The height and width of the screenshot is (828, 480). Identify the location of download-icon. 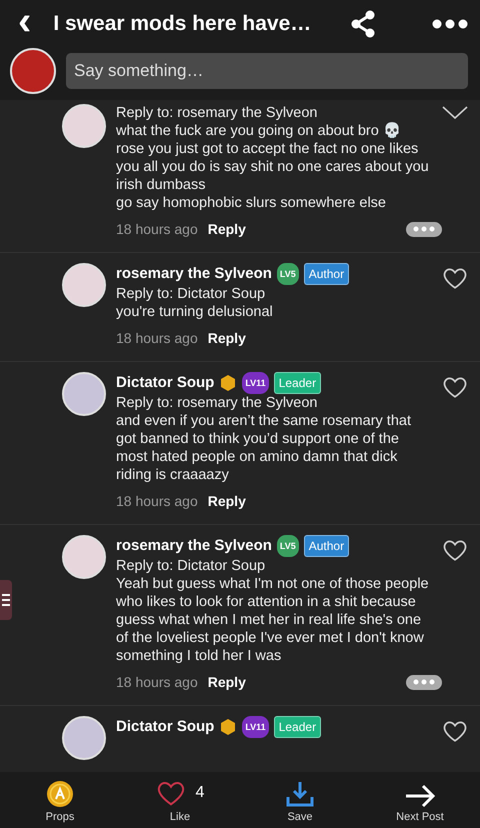
(300, 794).